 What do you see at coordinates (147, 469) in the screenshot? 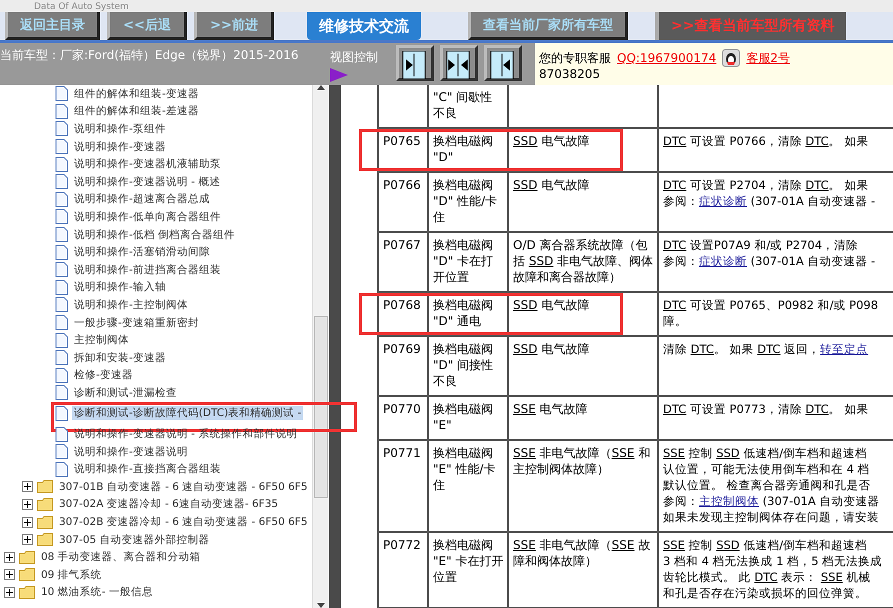
I see `tree-item: 说明和操作-直接挡离合器组装` at bounding box center [147, 469].